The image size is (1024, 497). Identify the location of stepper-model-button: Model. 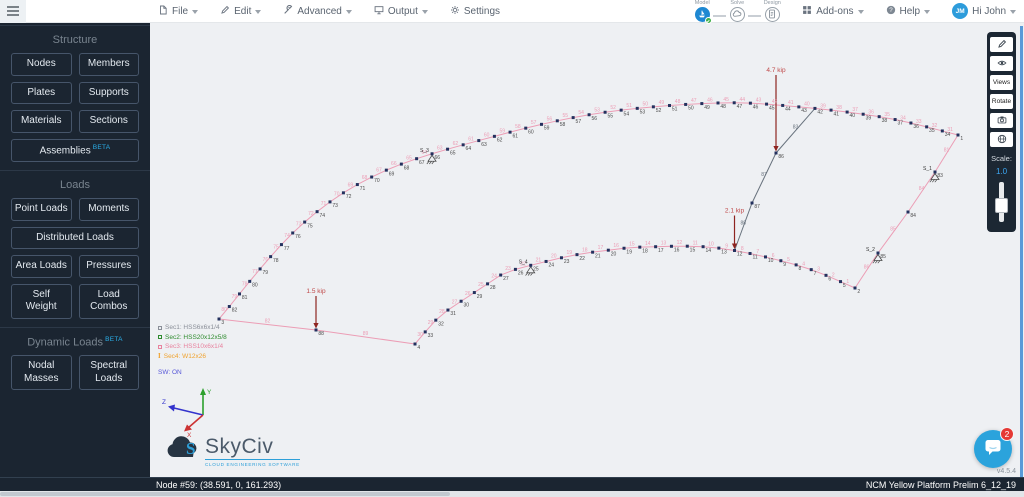
(702, 12).